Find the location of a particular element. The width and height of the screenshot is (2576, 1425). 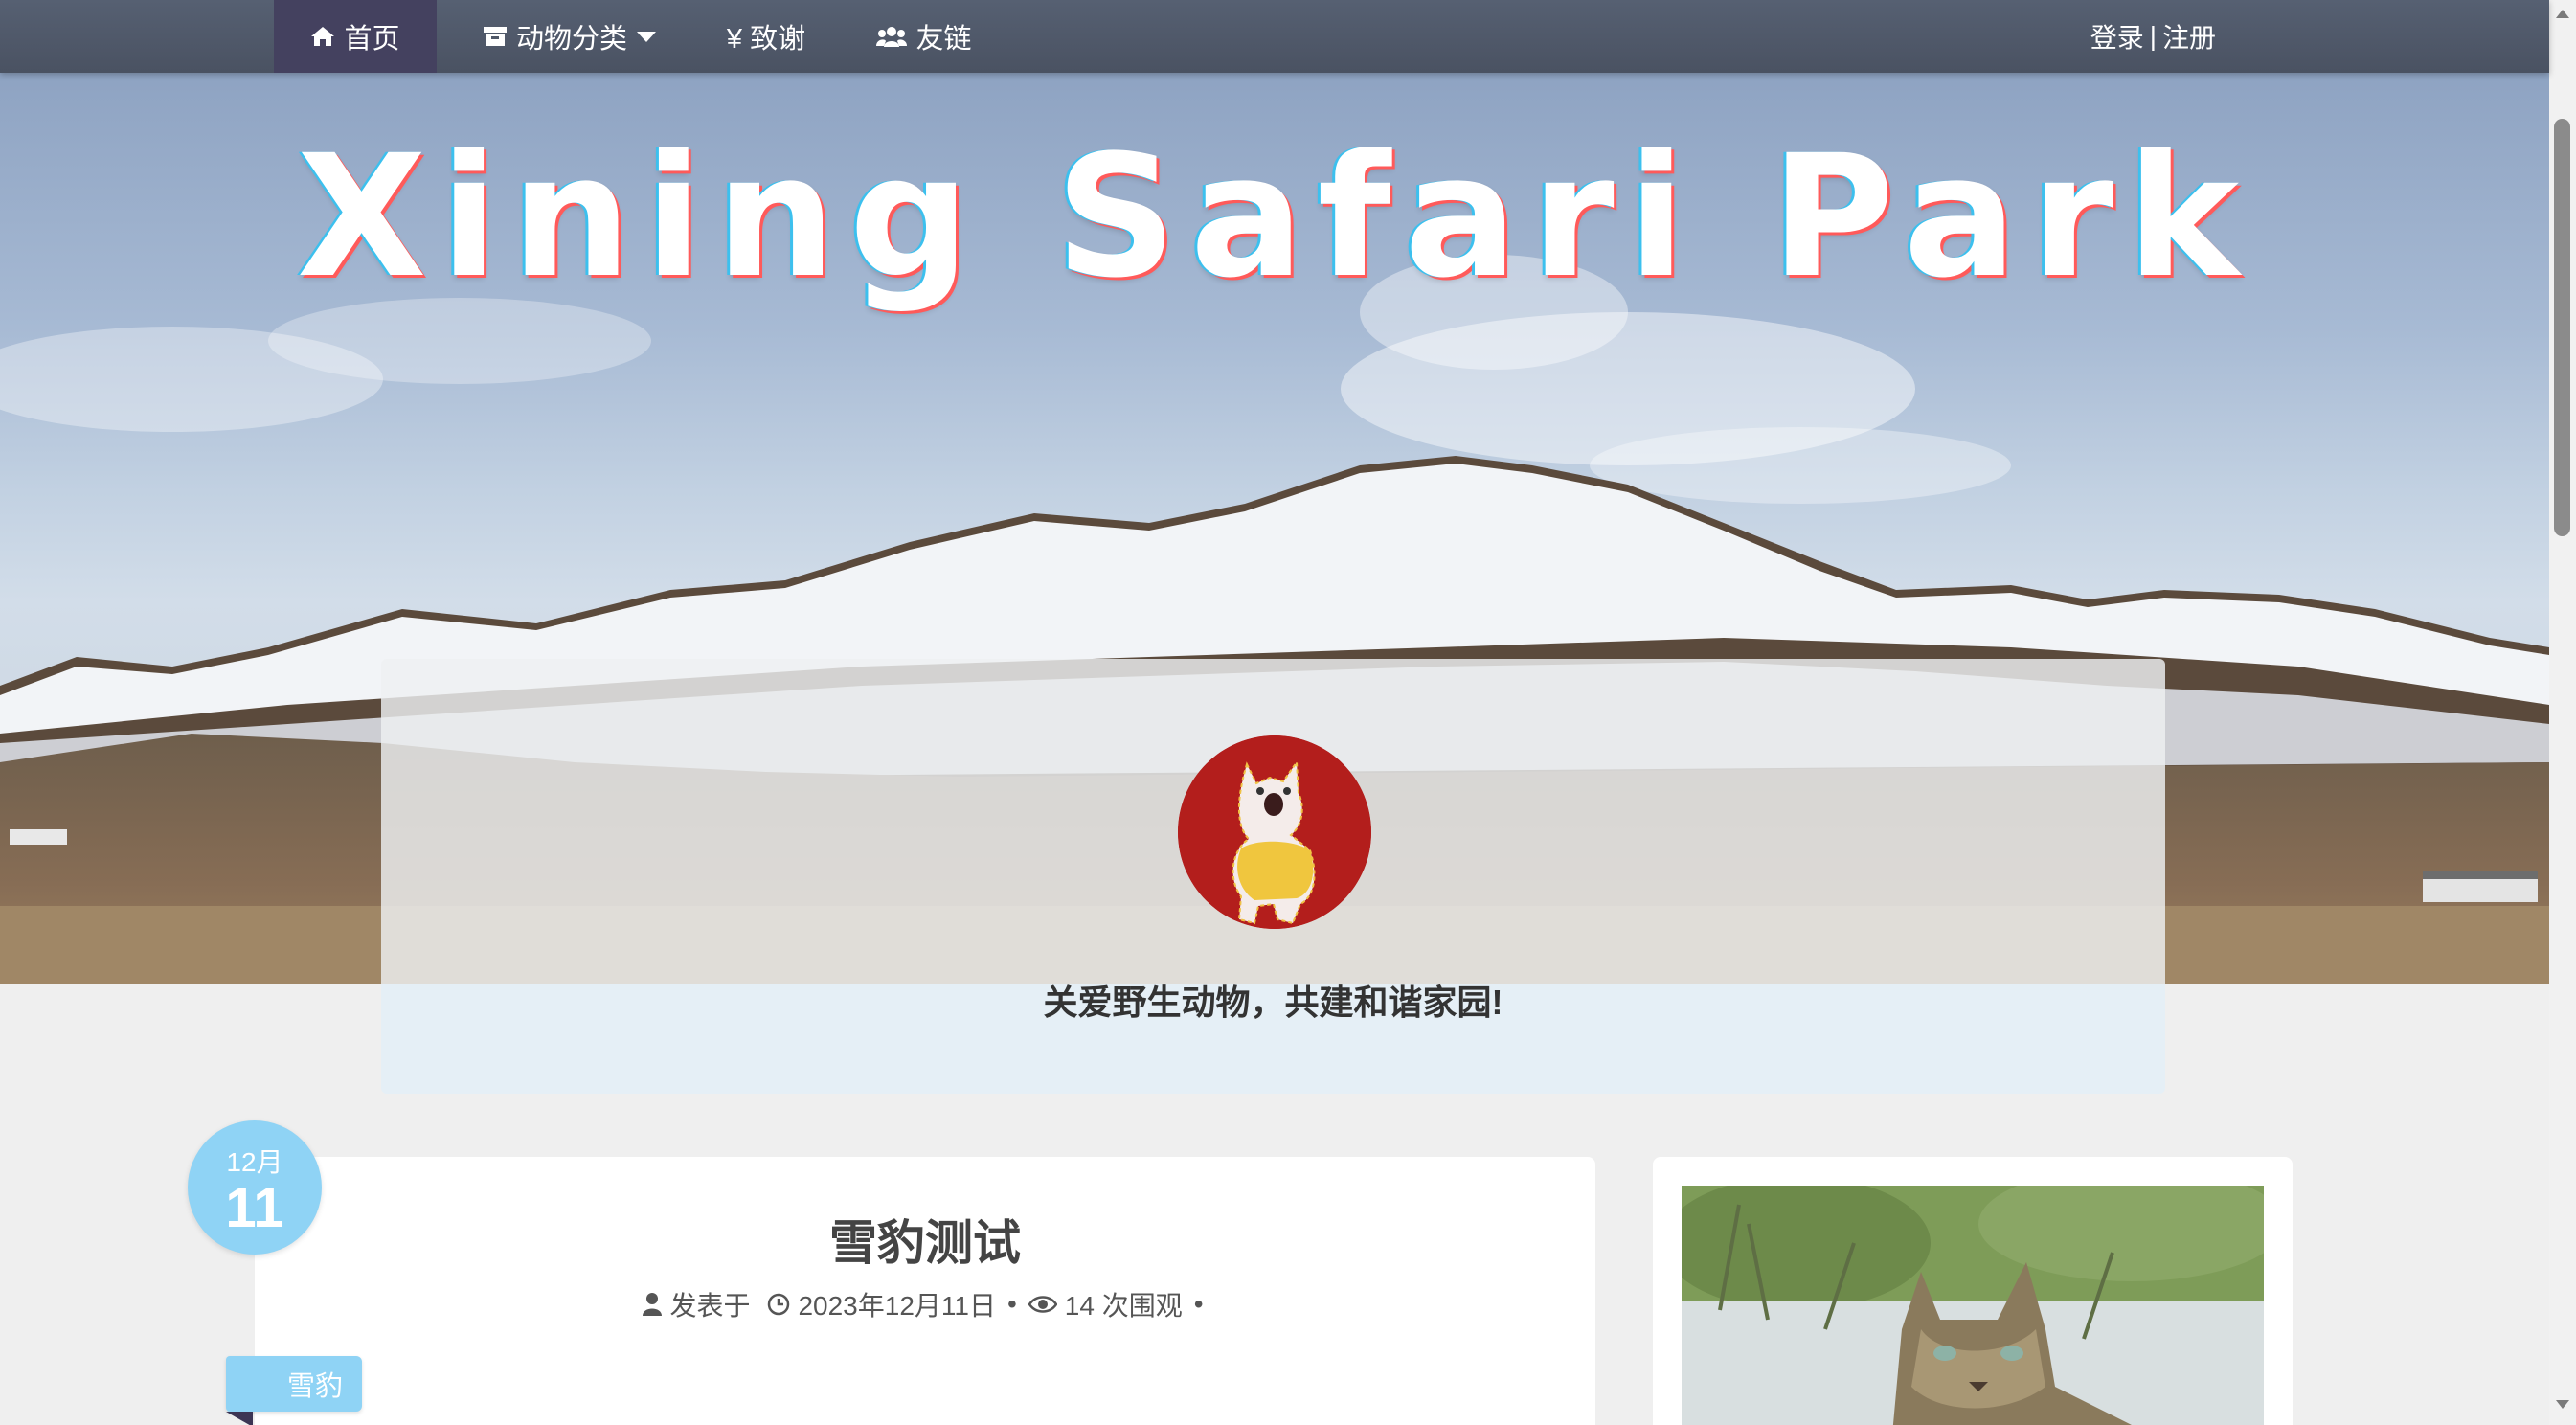

auth-links: 登录 | 注册 is located at coordinates (2153, 36).